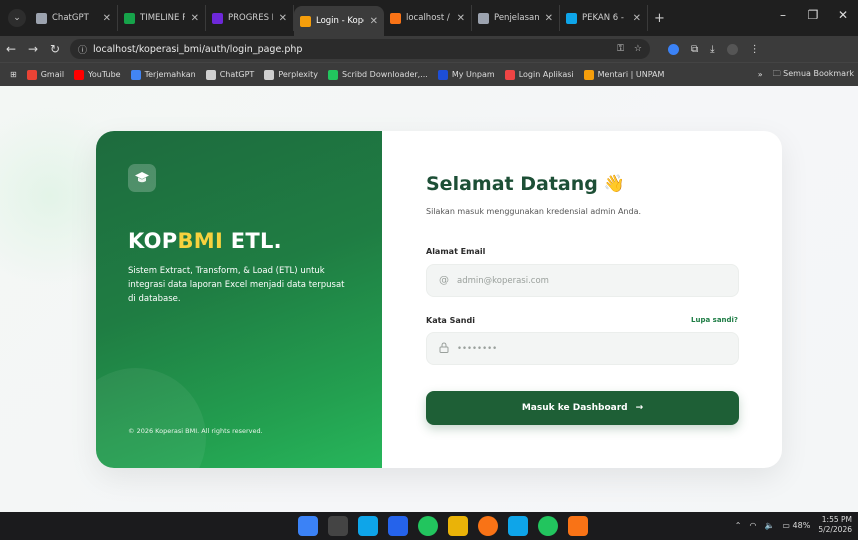  Describe the element at coordinates (769, 525) in the screenshot. I see `volume-icon: 🔈` at that location.